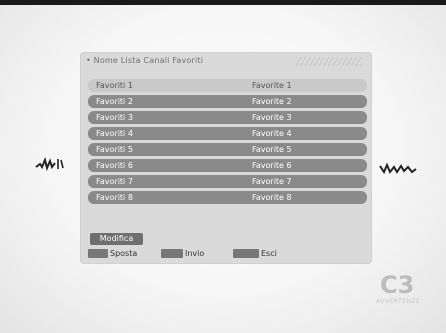  I want to click on favorites-row-name: Favoriti 1, so click(114, 85).